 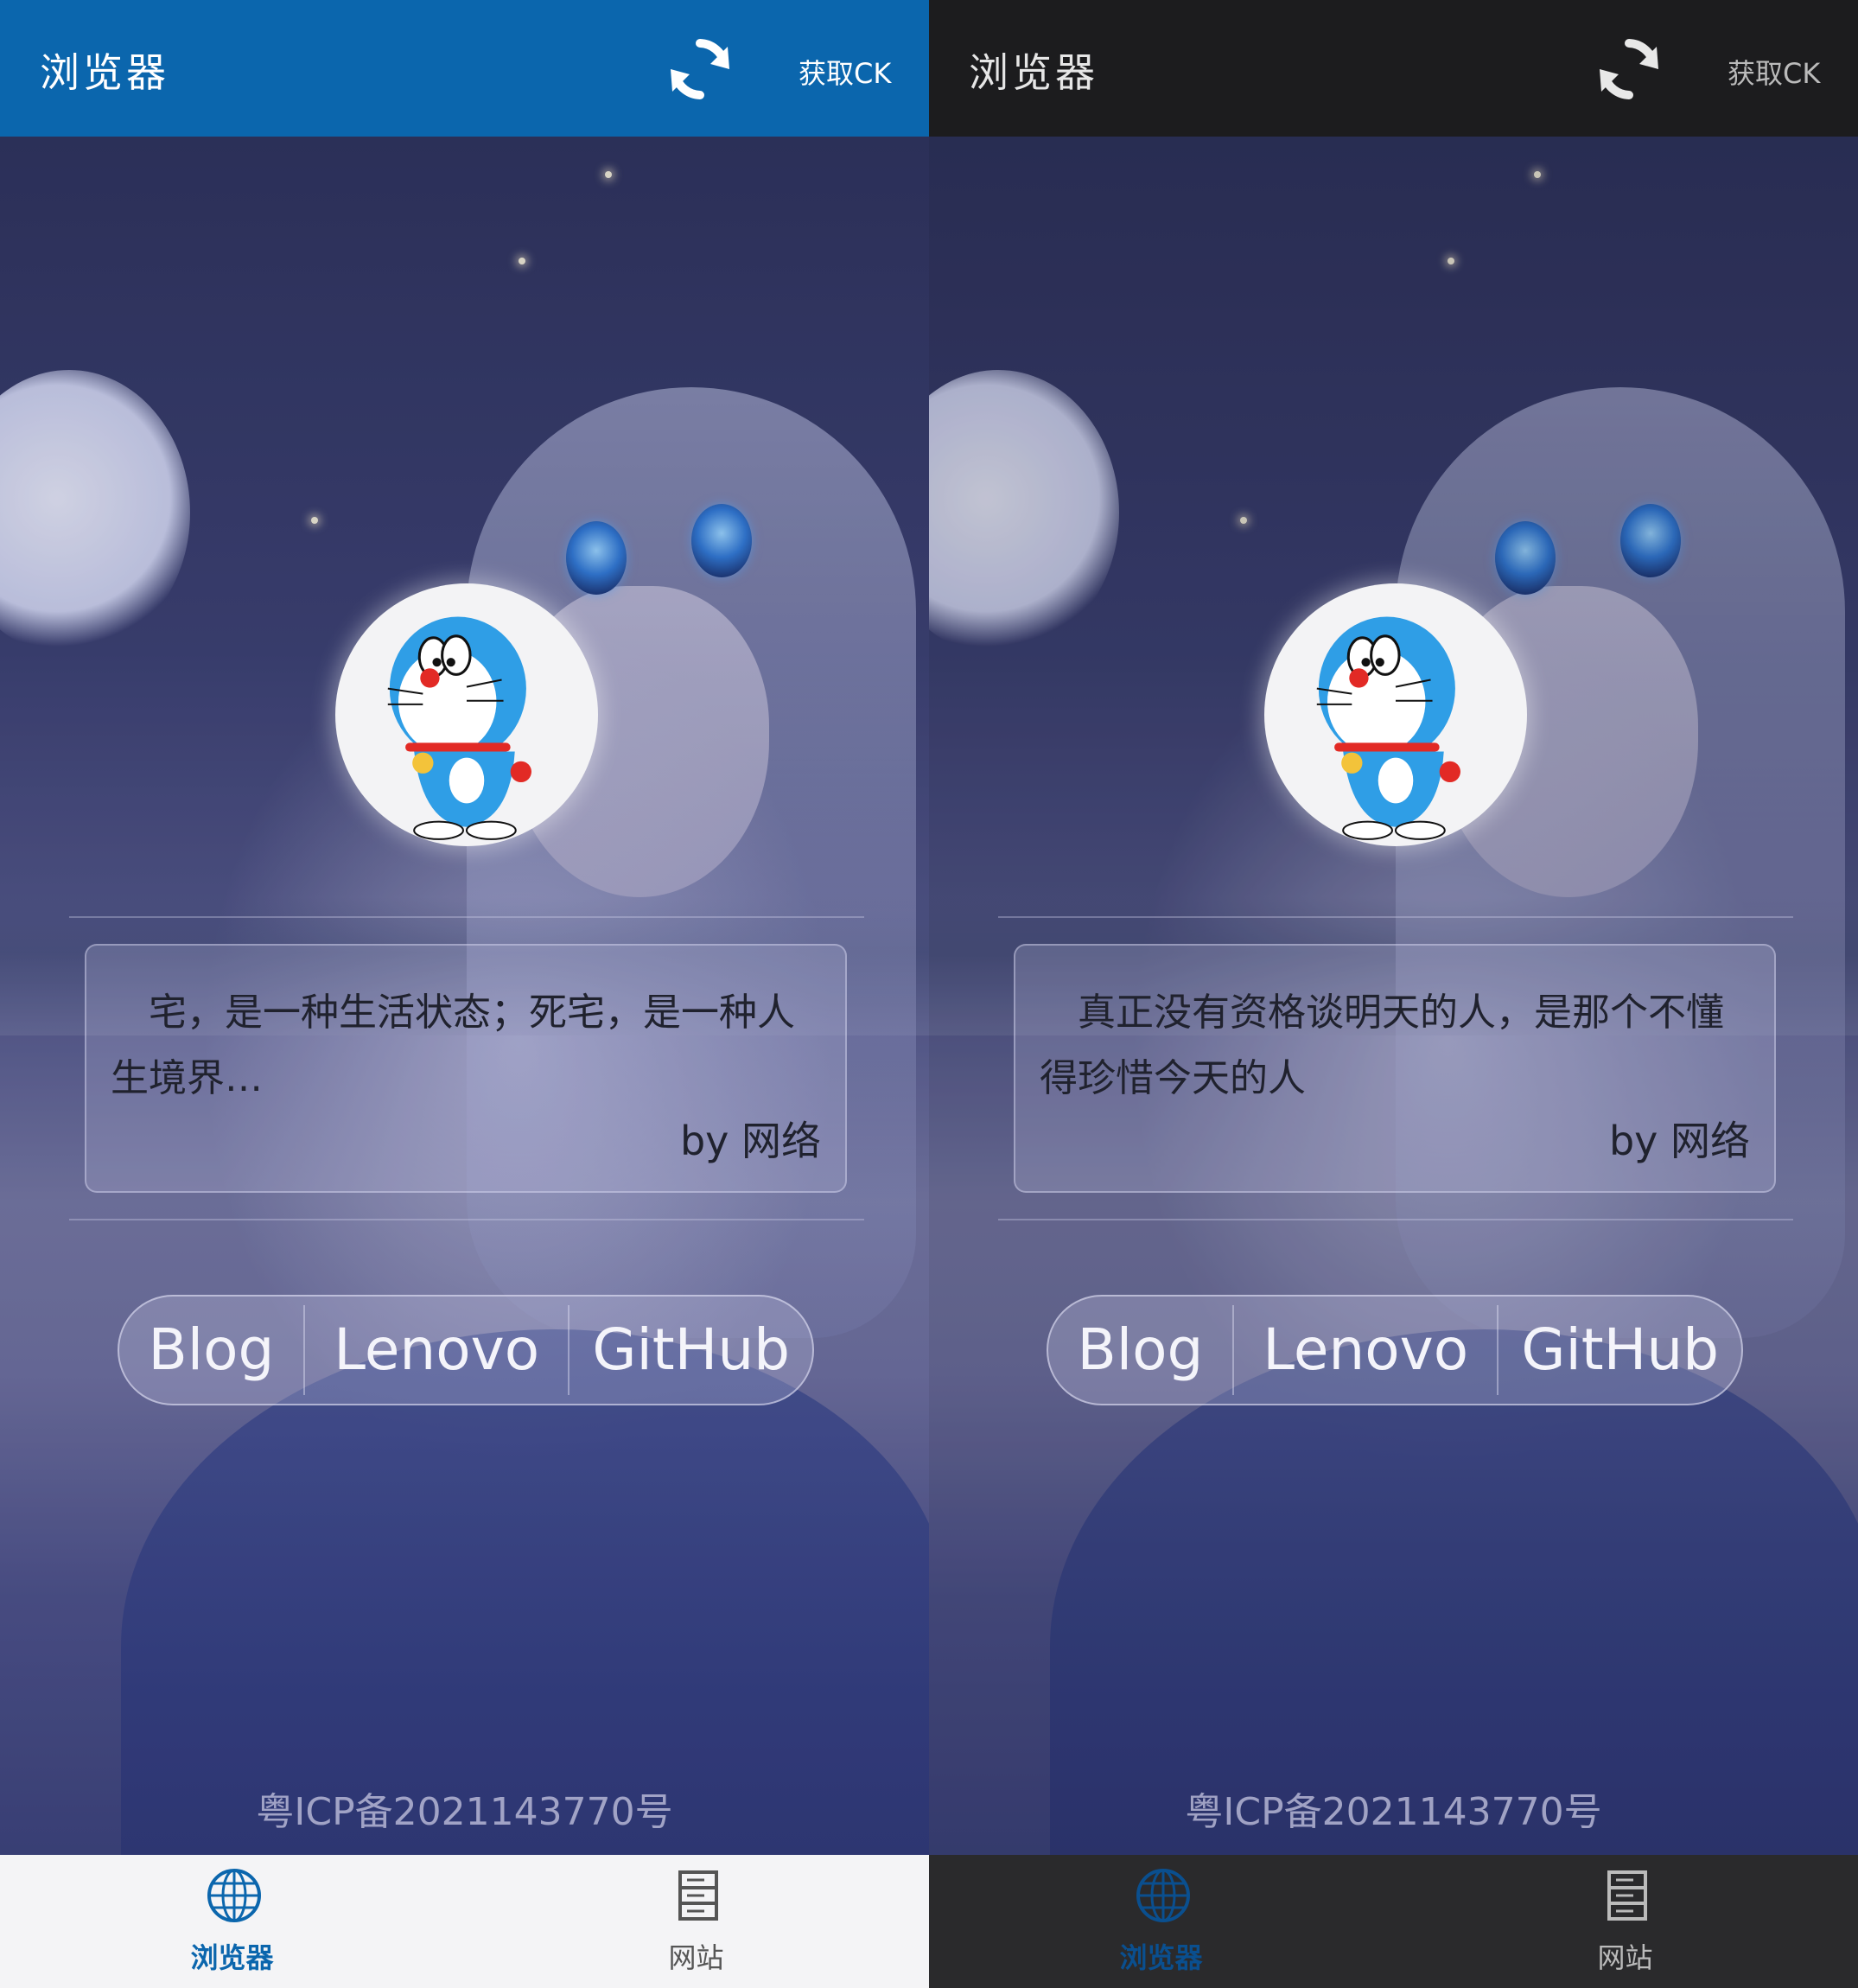 I want to click on quote-card: 真正没有资格谈明天的人，是那个不懂得珍惜今天的人 by 网络, so click(x=1395, y=1068).